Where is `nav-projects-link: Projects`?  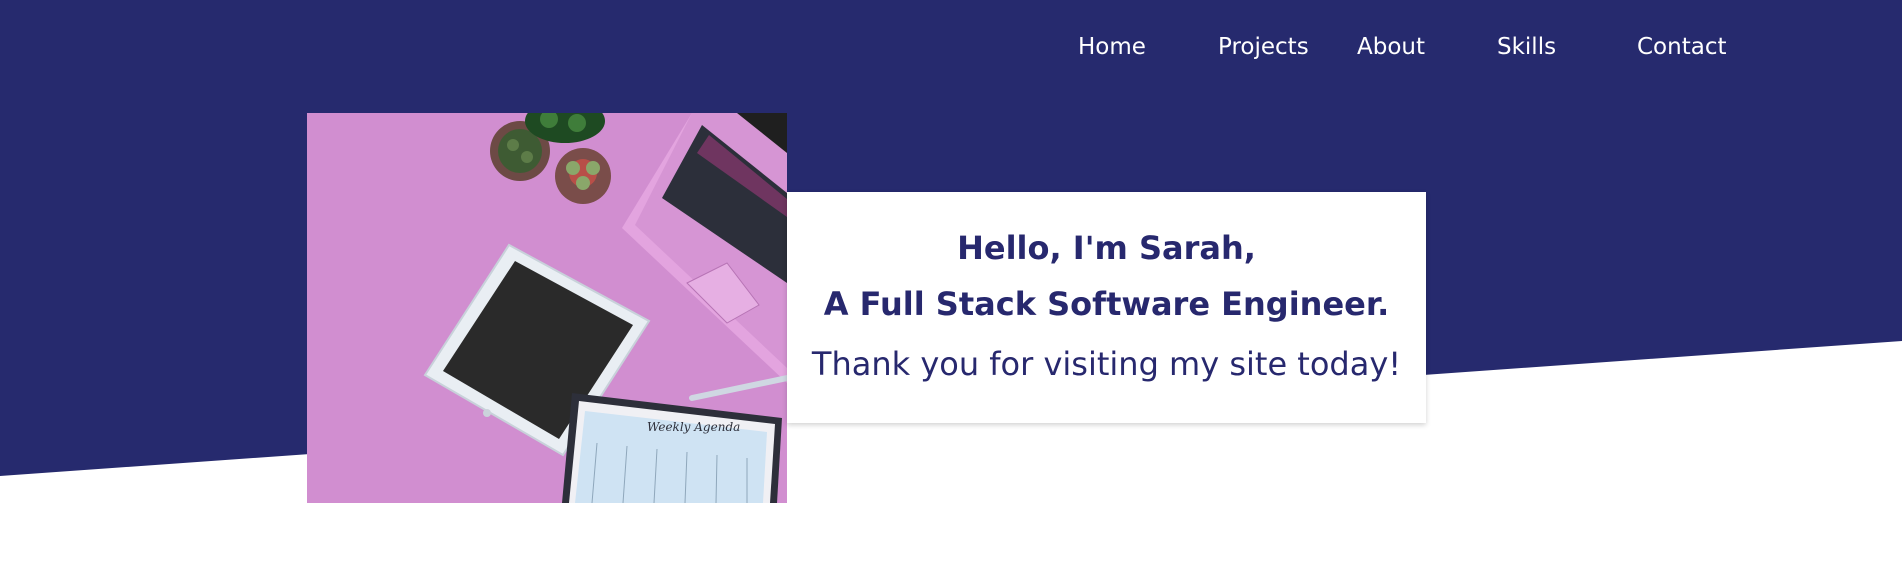
nav-projects-link: Projects is located at coordinates (1263, 47).